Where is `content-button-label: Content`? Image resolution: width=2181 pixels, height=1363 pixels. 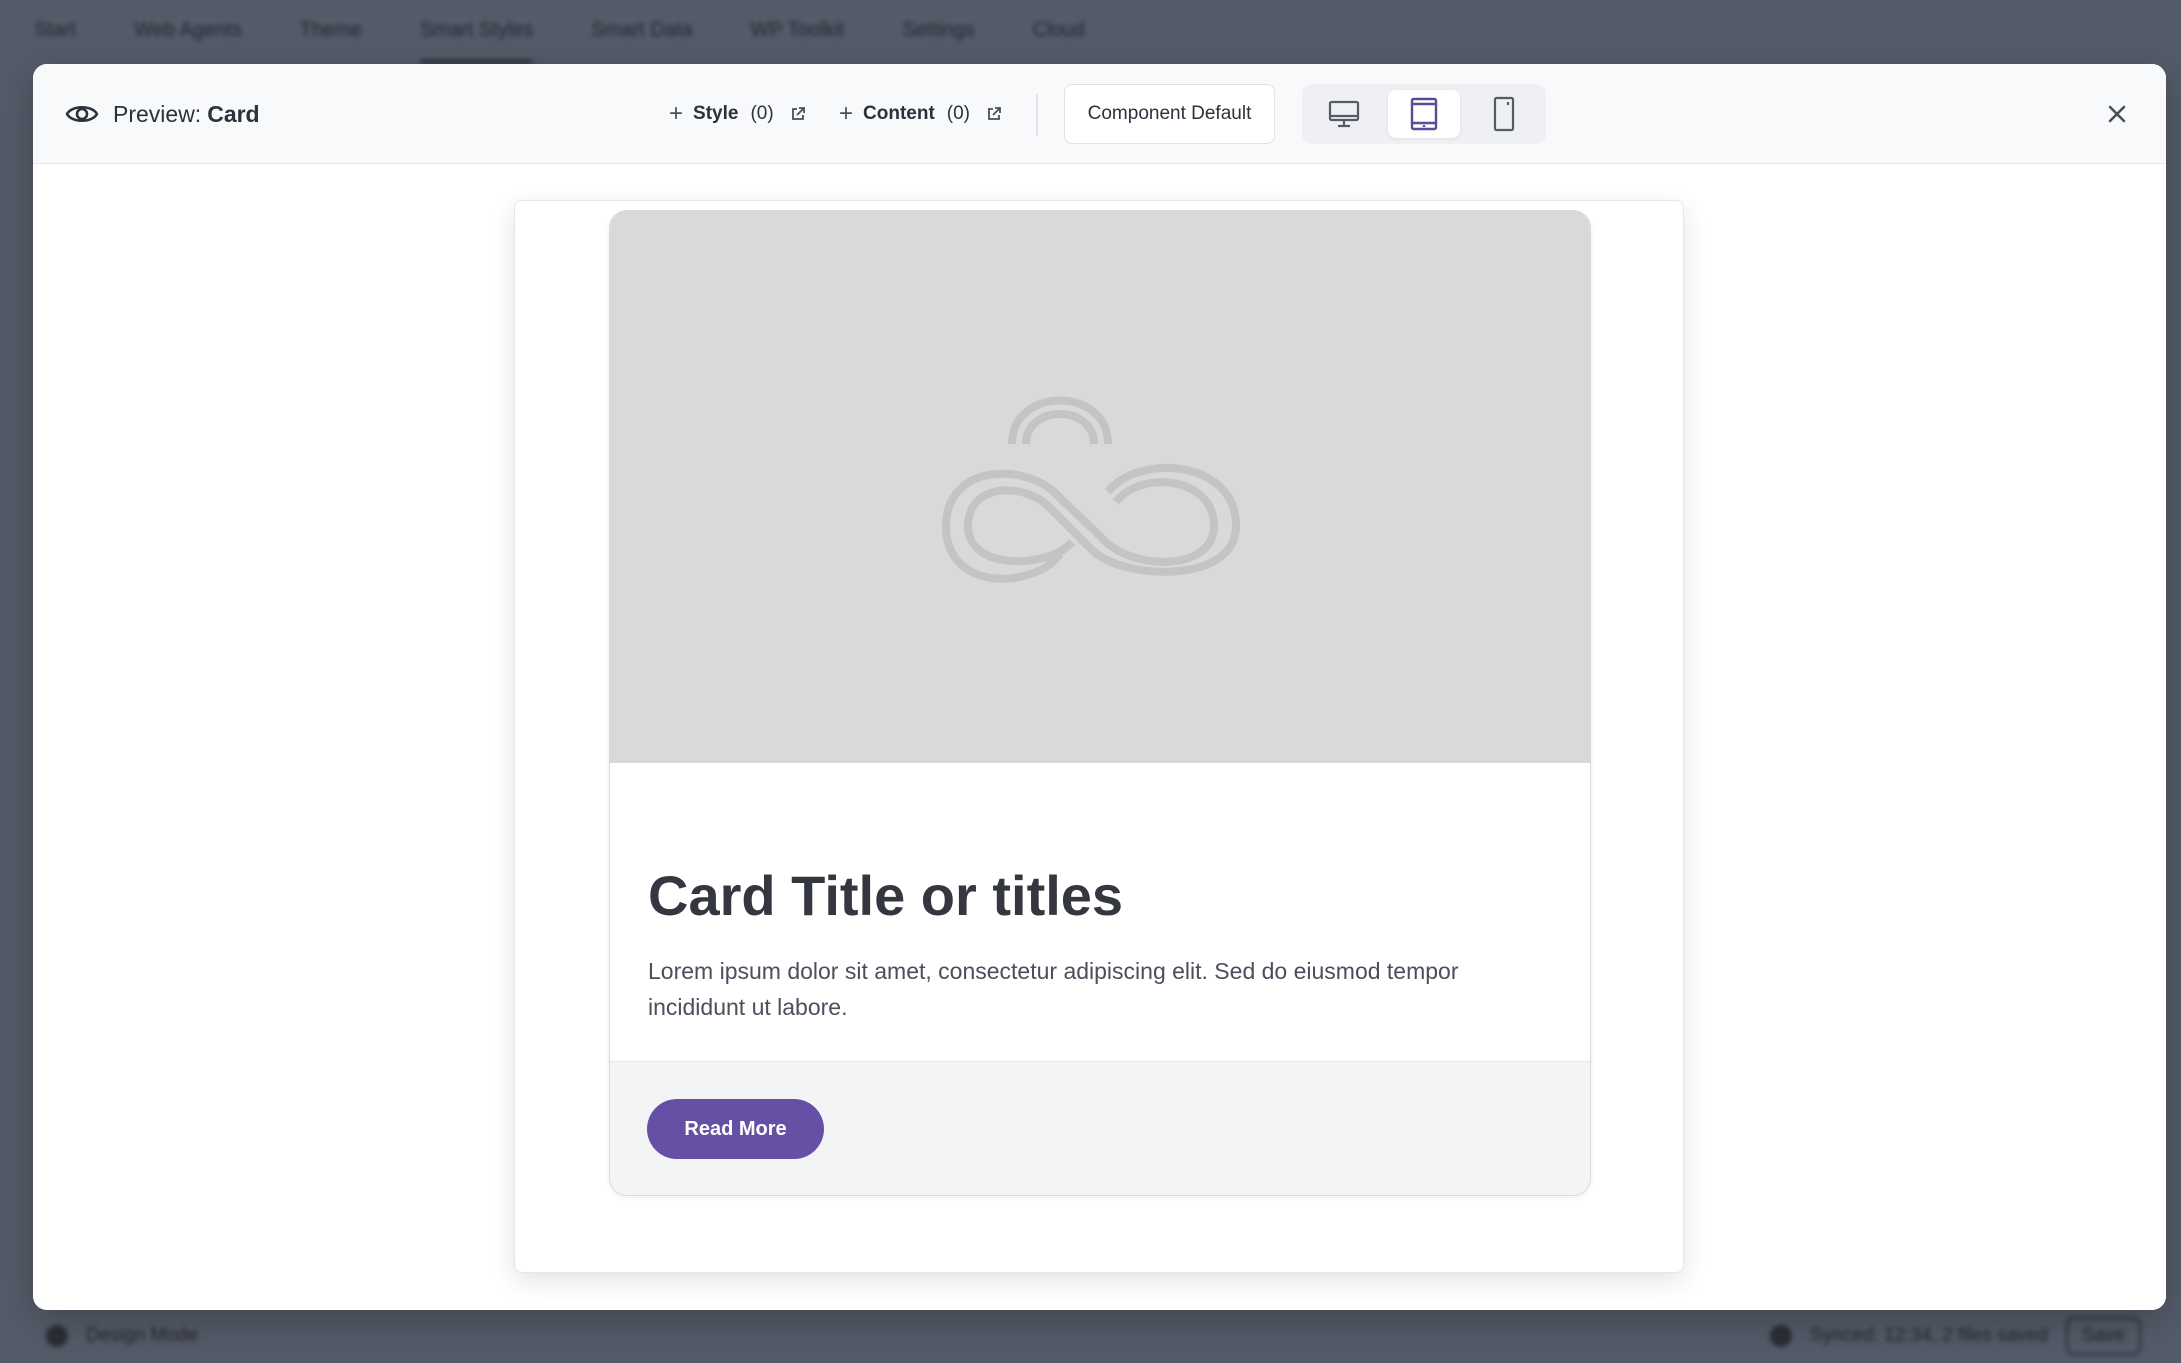 content-button-label: Content is located at coordinates (899, 113).